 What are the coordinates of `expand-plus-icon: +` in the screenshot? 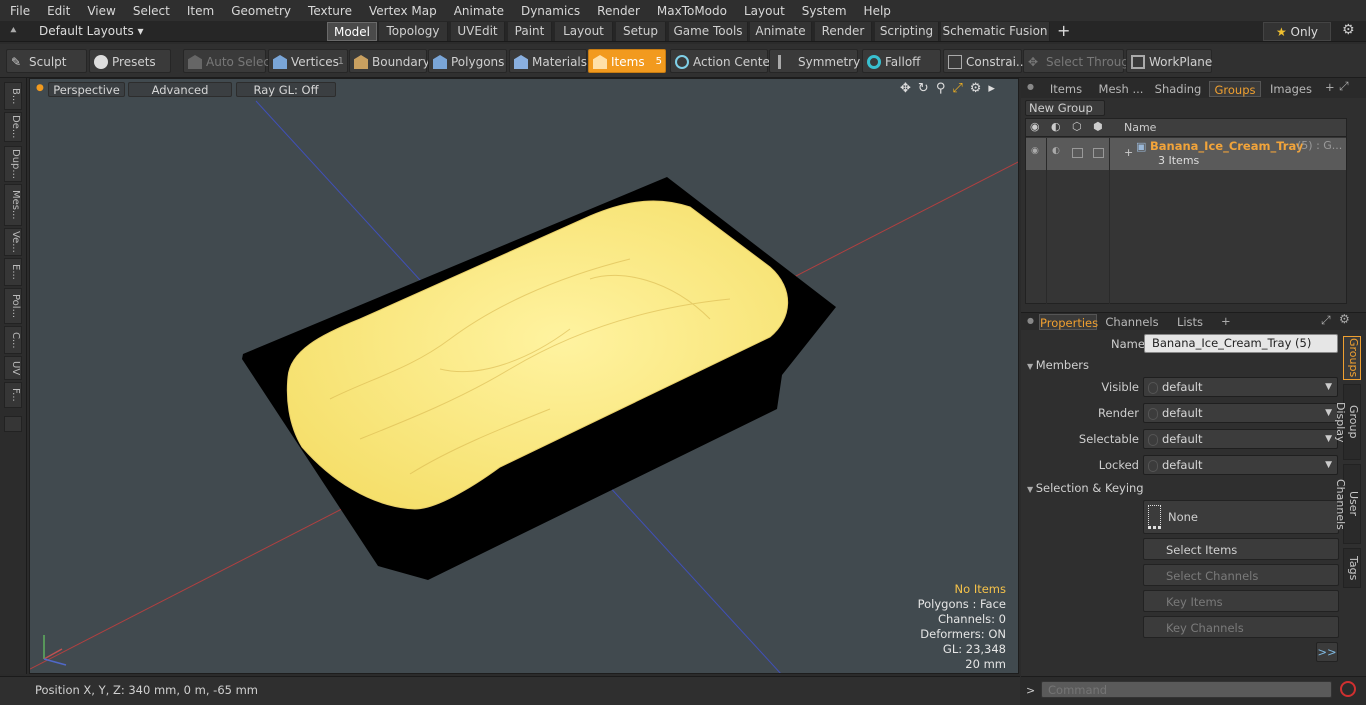 It's located at (1128, 152).